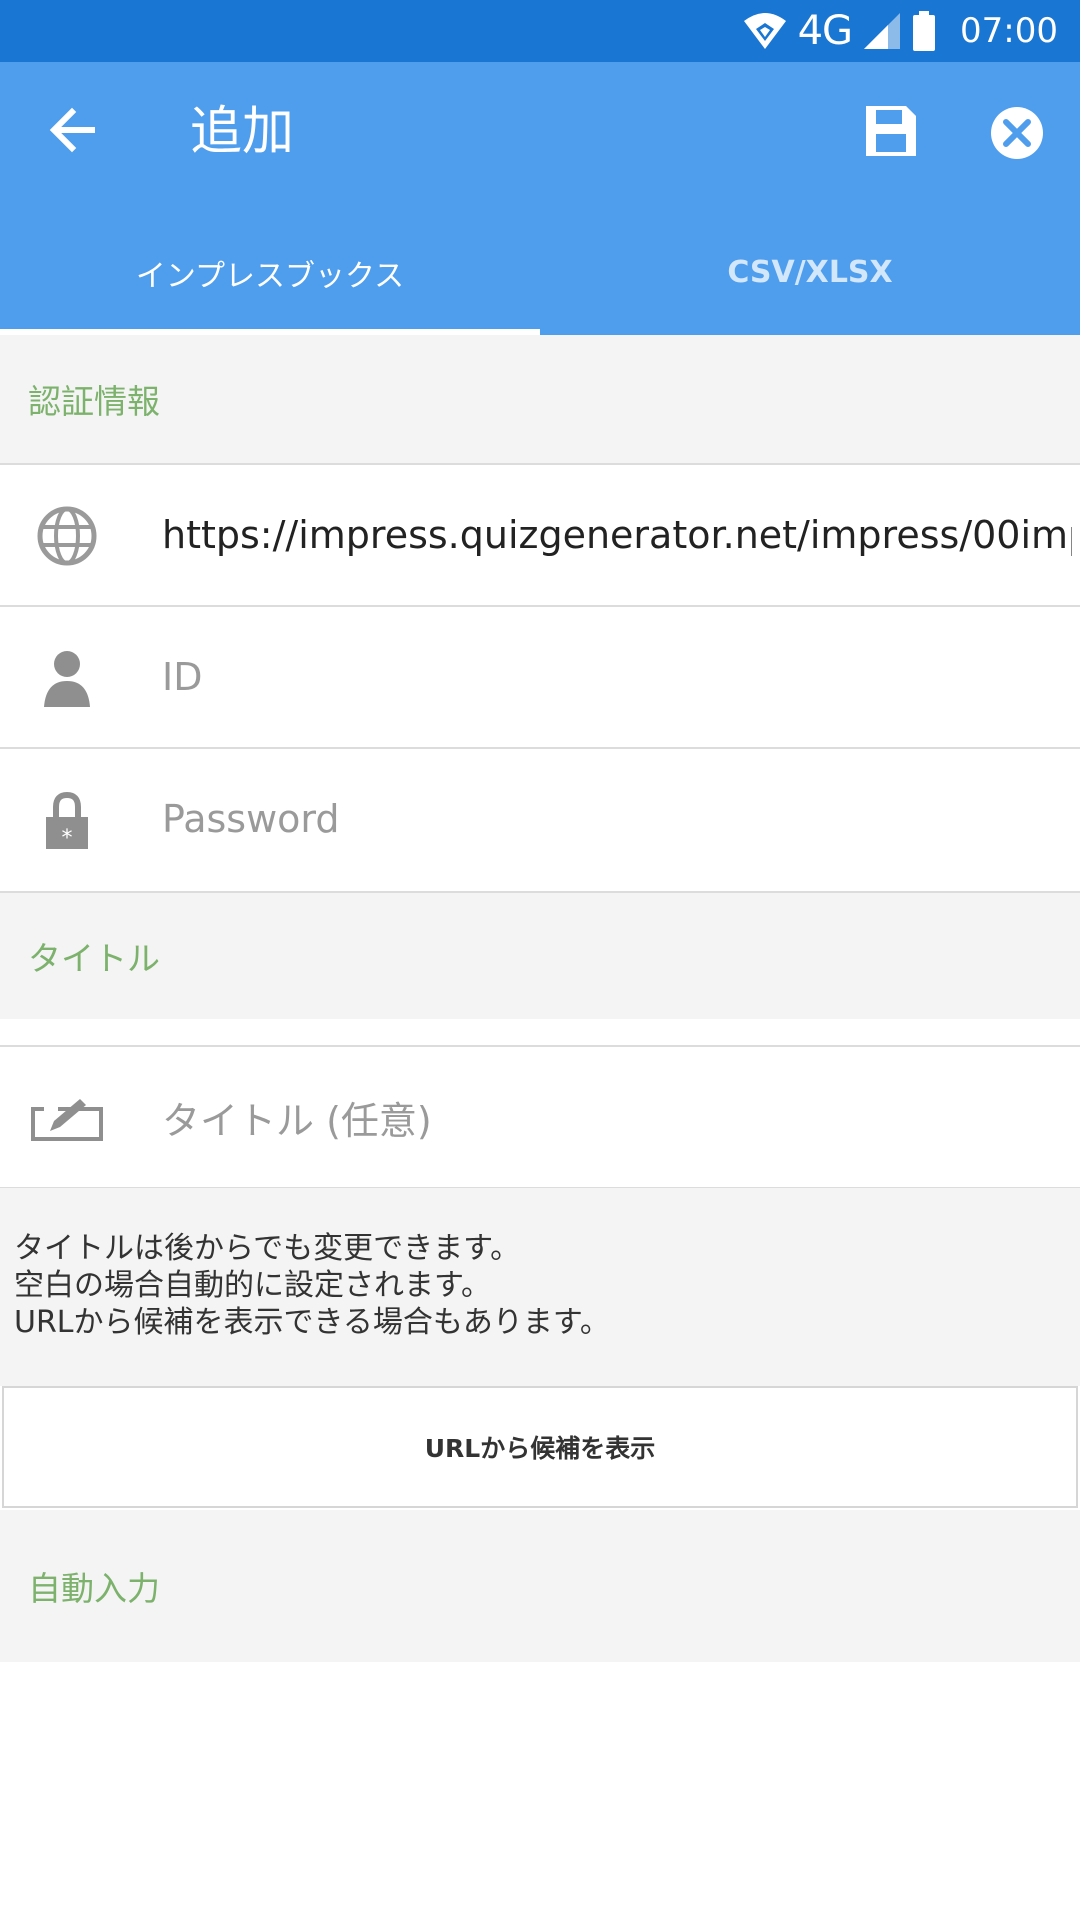 This screenshot has width=1080, height=1920. I want to click on help-line: タイトルは後からでも変更できます。, so click(267, 1248).